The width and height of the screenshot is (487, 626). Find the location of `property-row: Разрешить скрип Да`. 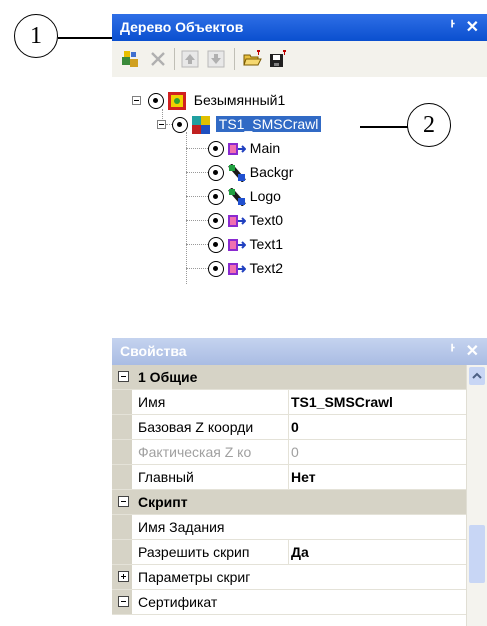

property-row: Разрешить скрип Да is located at coordinates (289, 552).